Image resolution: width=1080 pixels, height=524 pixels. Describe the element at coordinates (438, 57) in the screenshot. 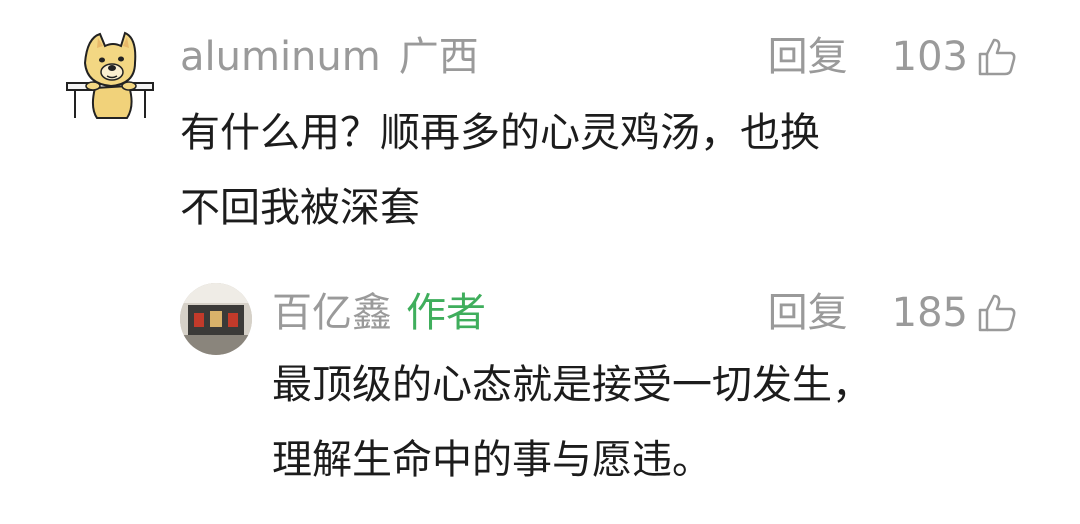

I see `location-label: 广西` at that location.